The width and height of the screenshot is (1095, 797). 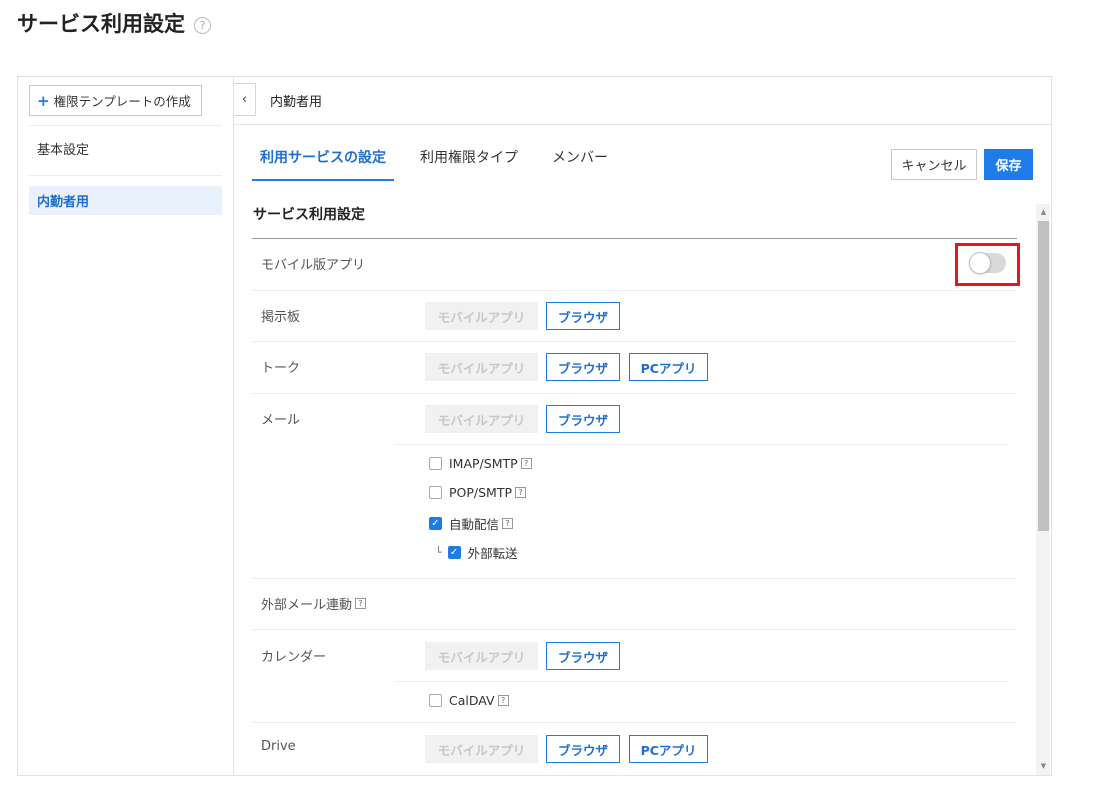 What do you see at coordinates (481, 492) in the screenshot?
I see `pop-smtp-label: POP/SMTP` at bounding box center [481, 492].